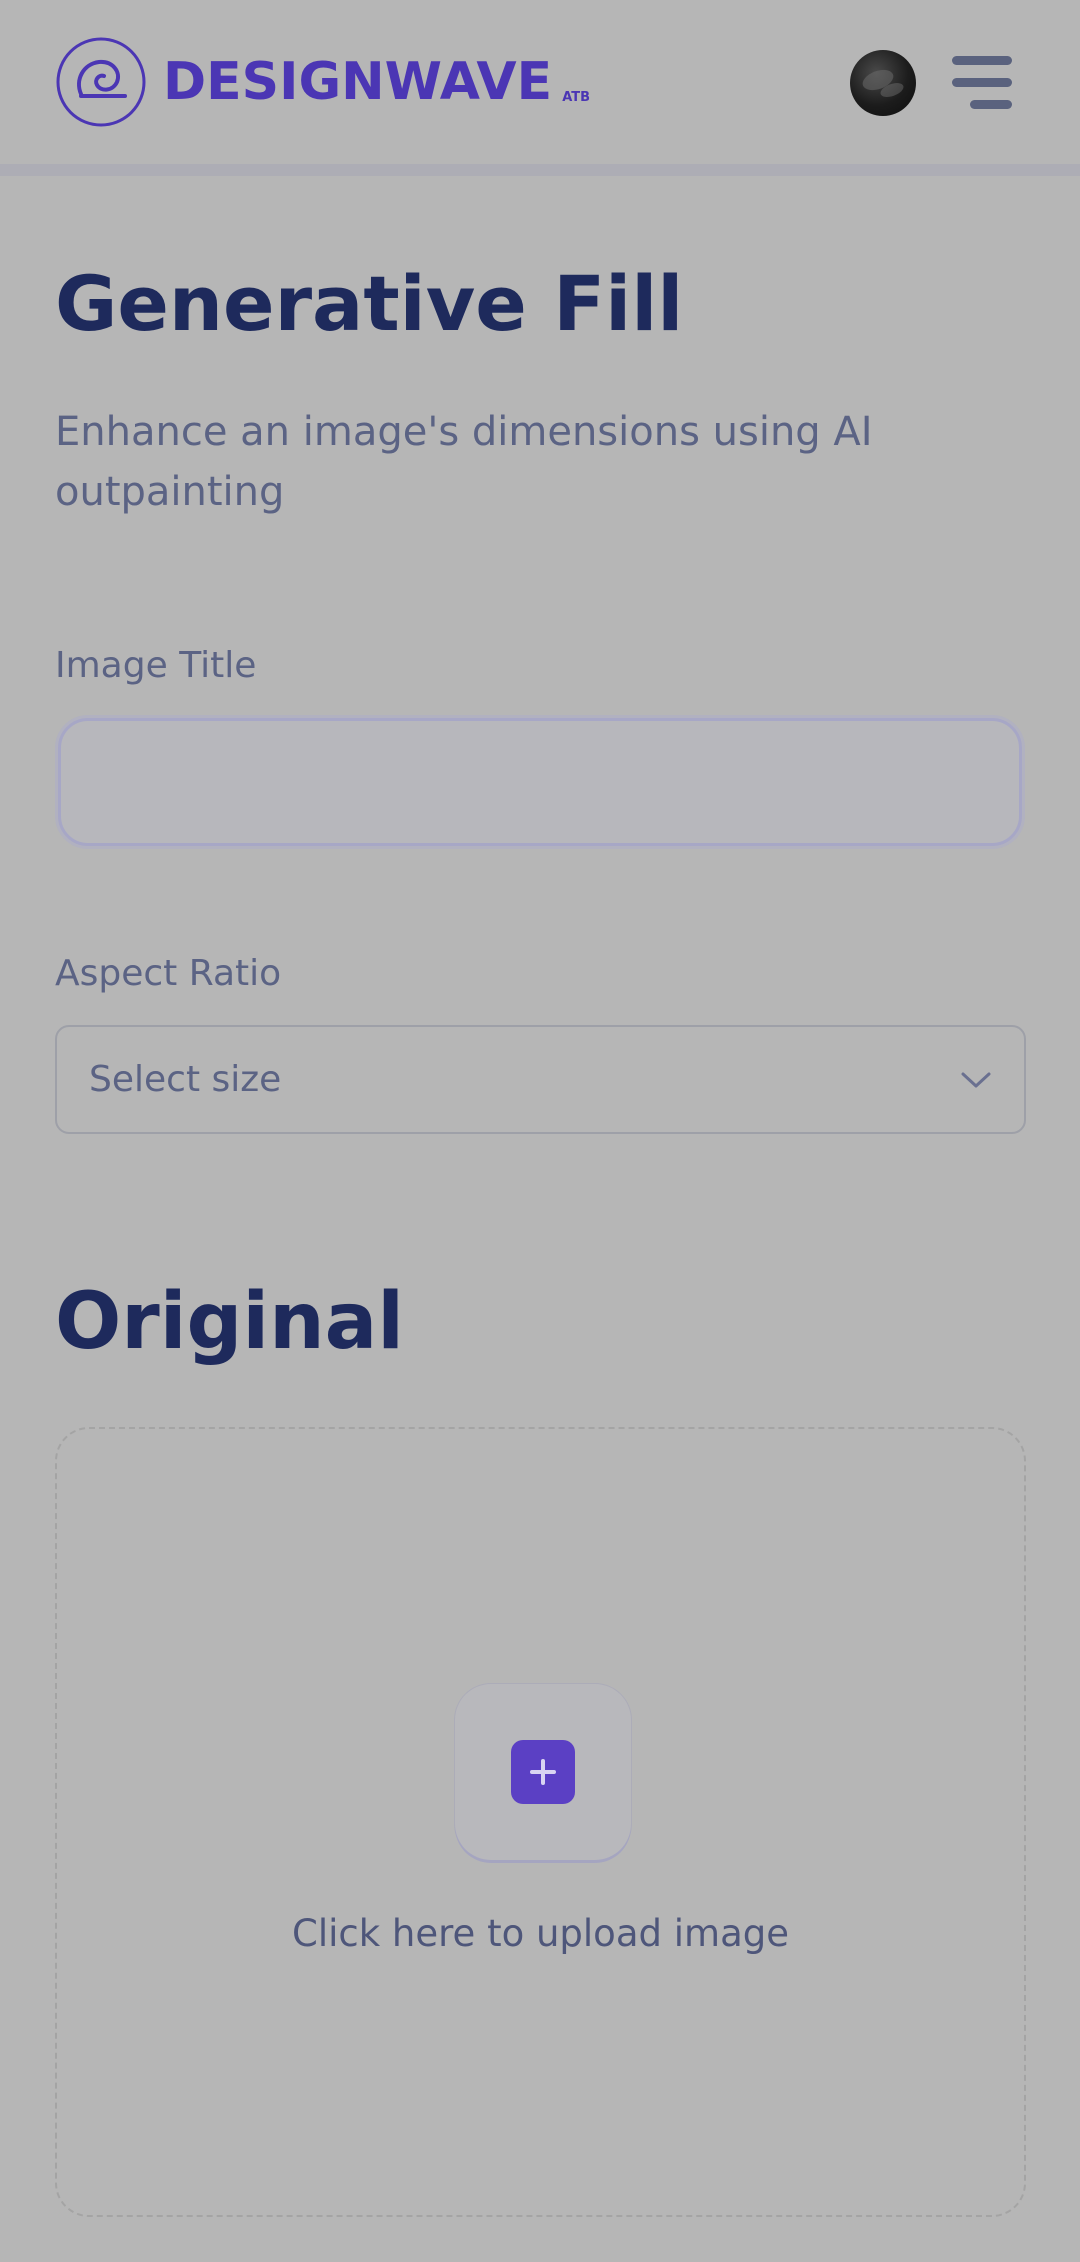 The image size is (1080, 2262). What do you see at coordinates (540, 782) in the screenshot?
I see `image-title-input` at bounding box center [540, 782].